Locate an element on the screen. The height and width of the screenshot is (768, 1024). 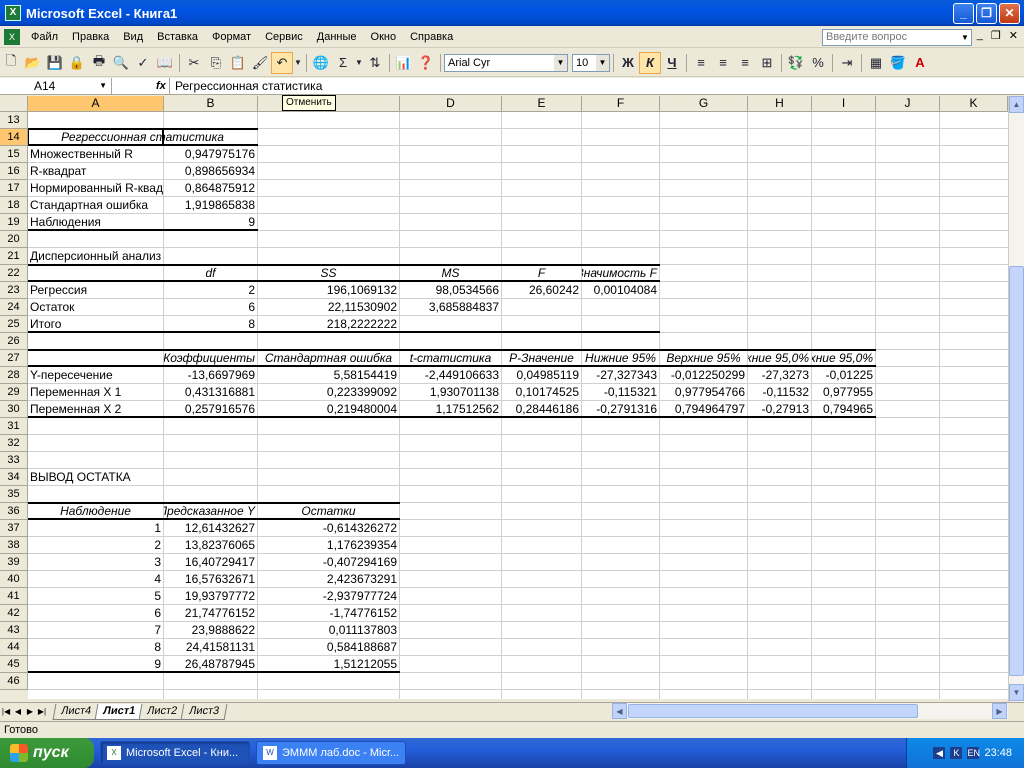
anova-value is located at coordinates (620, 307).